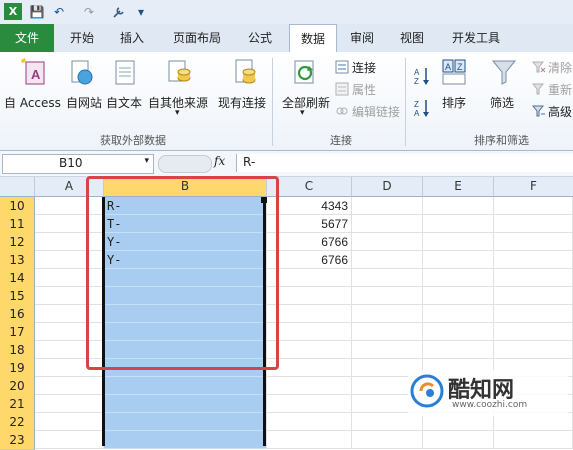 This screenshot has width=573, height=450. I want to click on cell-c-row-11: 5677, so click(309, 224).